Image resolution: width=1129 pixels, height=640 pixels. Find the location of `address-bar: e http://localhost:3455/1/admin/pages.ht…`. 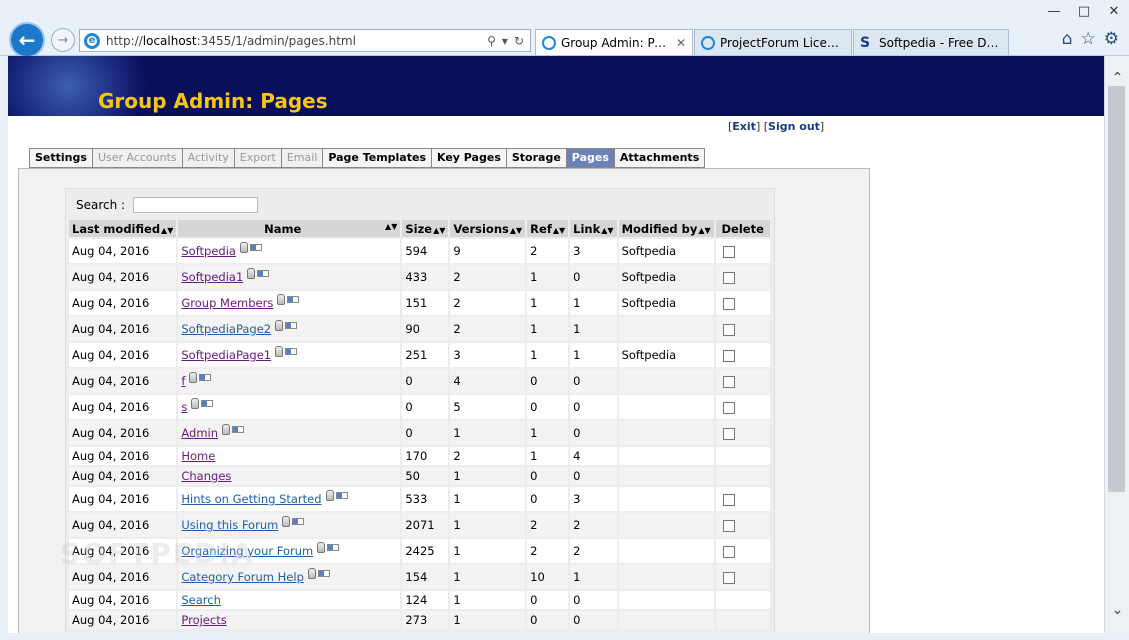

address-bar: e http://localhost:3455/1/admin/pages.ht… is located at coordinates (305, 40).